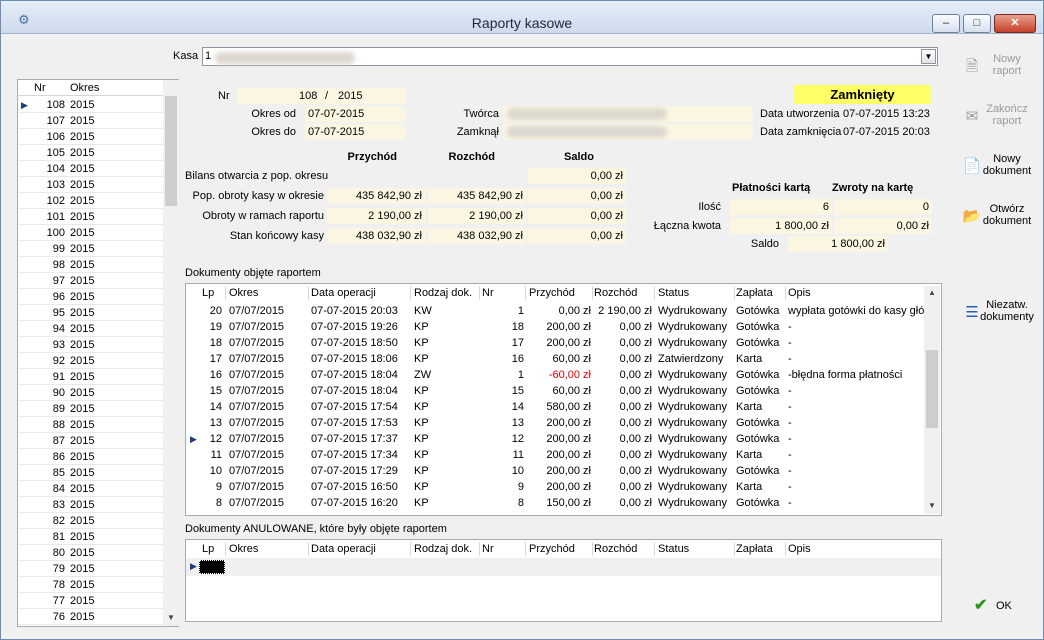  What do you see at coordinates (994, 606) in the screenshot?
I see `ok-button: ✔ OK` at bounding box center [994, 606].